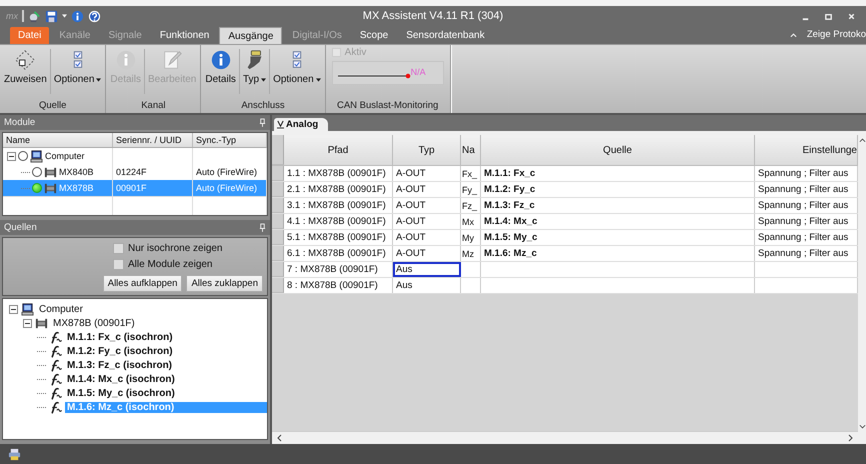 This screenshot has width=866, height=464. What do you see at coordinates (427, 150) in the screenshot?
I see `column-header: Typ` at bounding box center [427, 150].